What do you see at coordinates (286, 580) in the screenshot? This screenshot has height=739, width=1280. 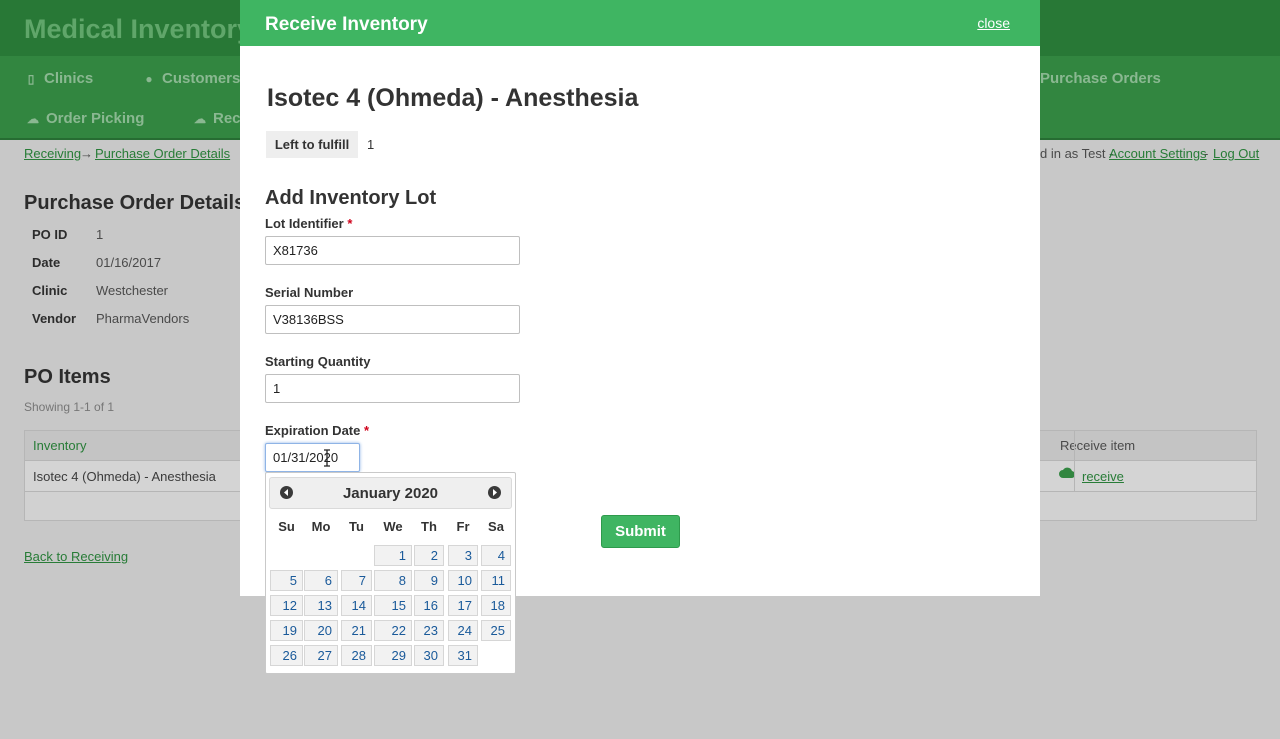 I see `calendar-day: 5` at bounding box center [286, 580].